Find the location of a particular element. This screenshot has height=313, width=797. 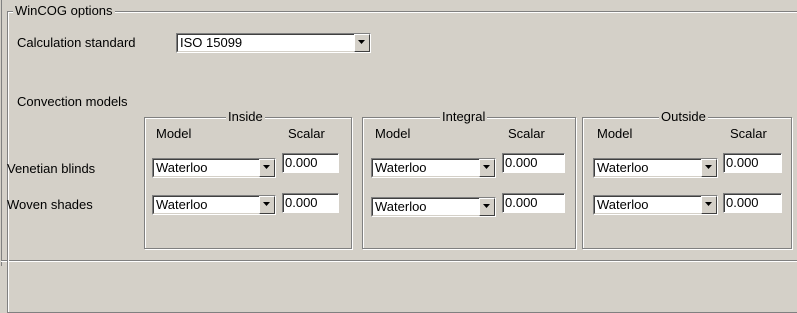

inside-venetian-model-dropdown-button is located at coordinates (267, 168).